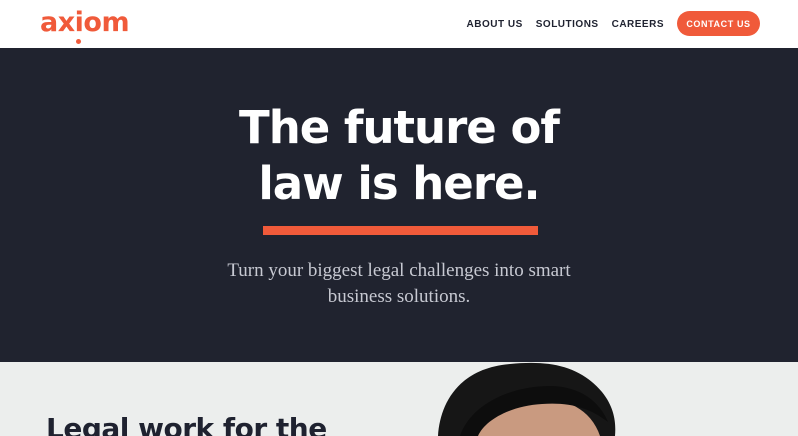  Describe the element at coordinates (399, 127) in the screenshot. I see `hero-title-line-1: The future of` at that location.